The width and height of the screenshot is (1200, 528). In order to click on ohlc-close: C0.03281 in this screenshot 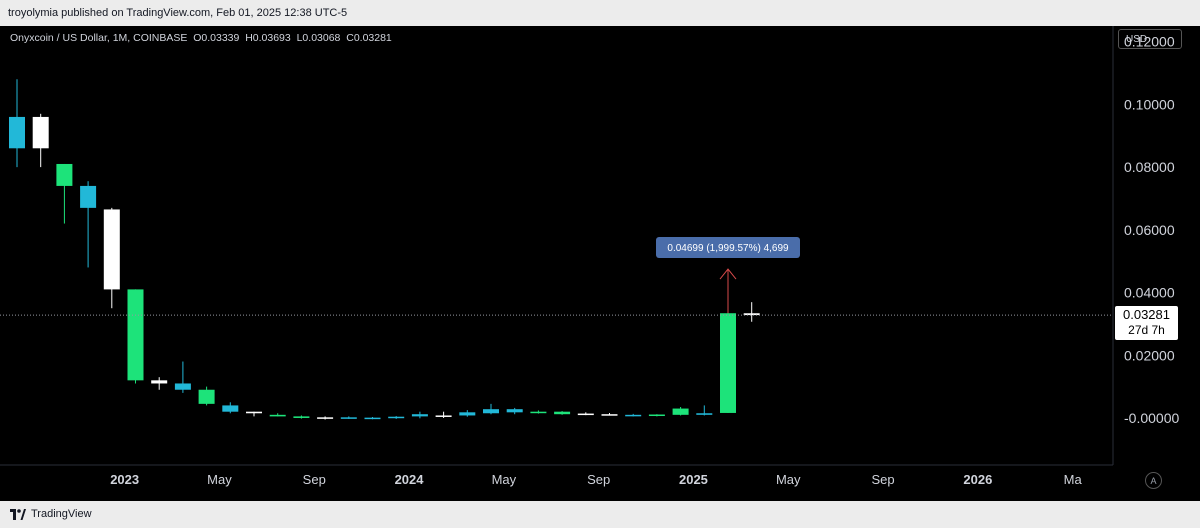, I will do `click(369, 38)`.